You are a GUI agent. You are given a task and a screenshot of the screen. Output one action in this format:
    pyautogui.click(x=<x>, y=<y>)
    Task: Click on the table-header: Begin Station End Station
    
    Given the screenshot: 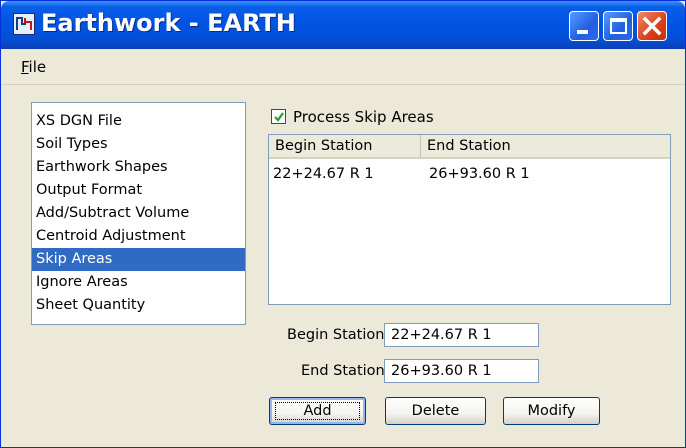 What is the action you would take?
    pyautogui.click(x=469, y=147)
    